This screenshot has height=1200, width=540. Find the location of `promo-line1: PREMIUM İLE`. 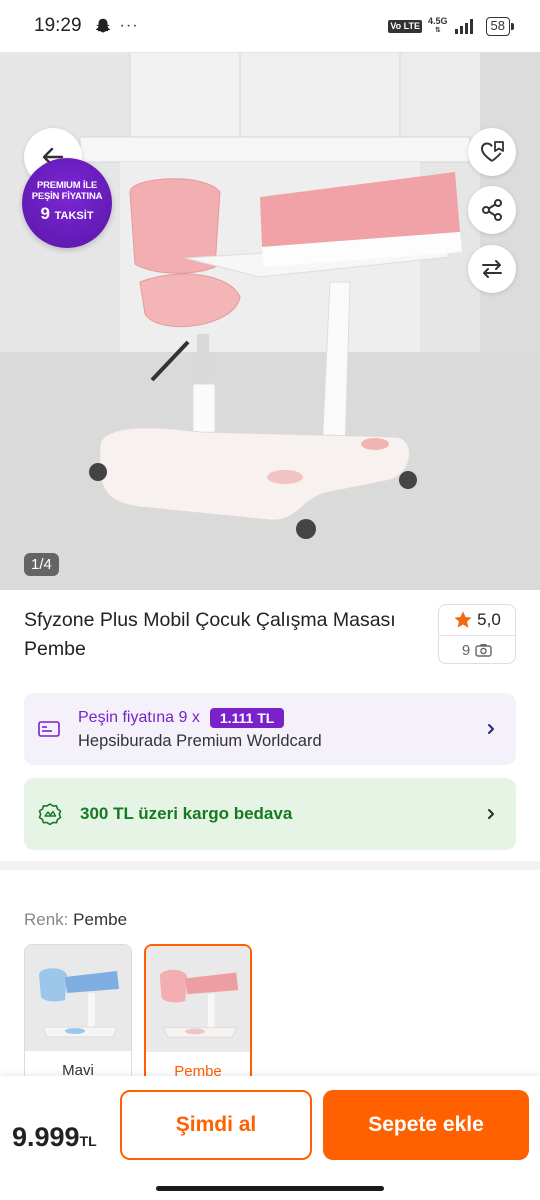

promo-line1: PREMIUM İLE is located at coordinates (67, 185).